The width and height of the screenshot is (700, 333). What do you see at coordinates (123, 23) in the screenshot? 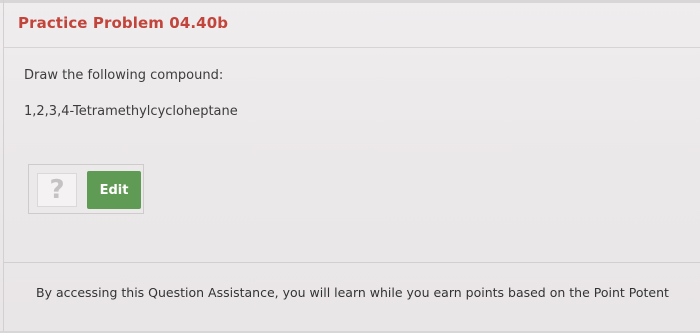
I see `problem-title: Practice Problem 04.40b` at bounding box center [123, 23].